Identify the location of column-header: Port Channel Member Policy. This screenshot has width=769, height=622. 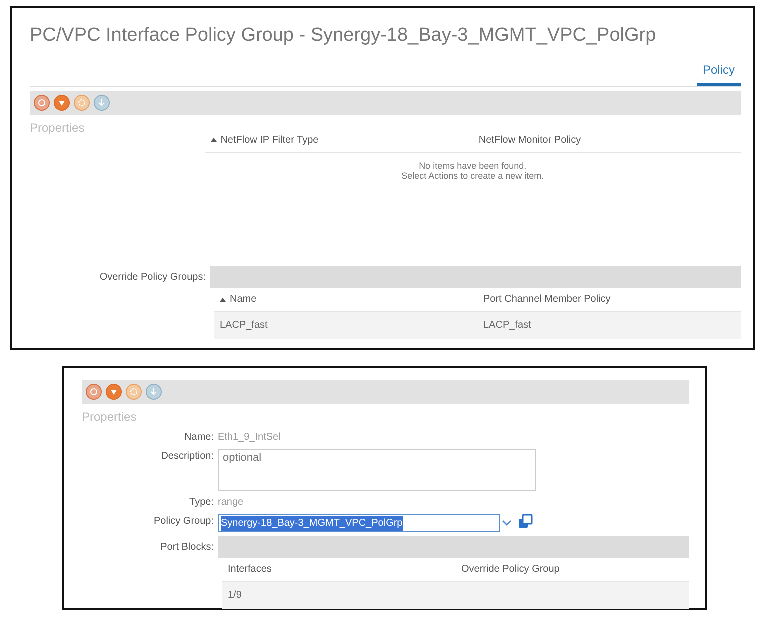
(547, 300).